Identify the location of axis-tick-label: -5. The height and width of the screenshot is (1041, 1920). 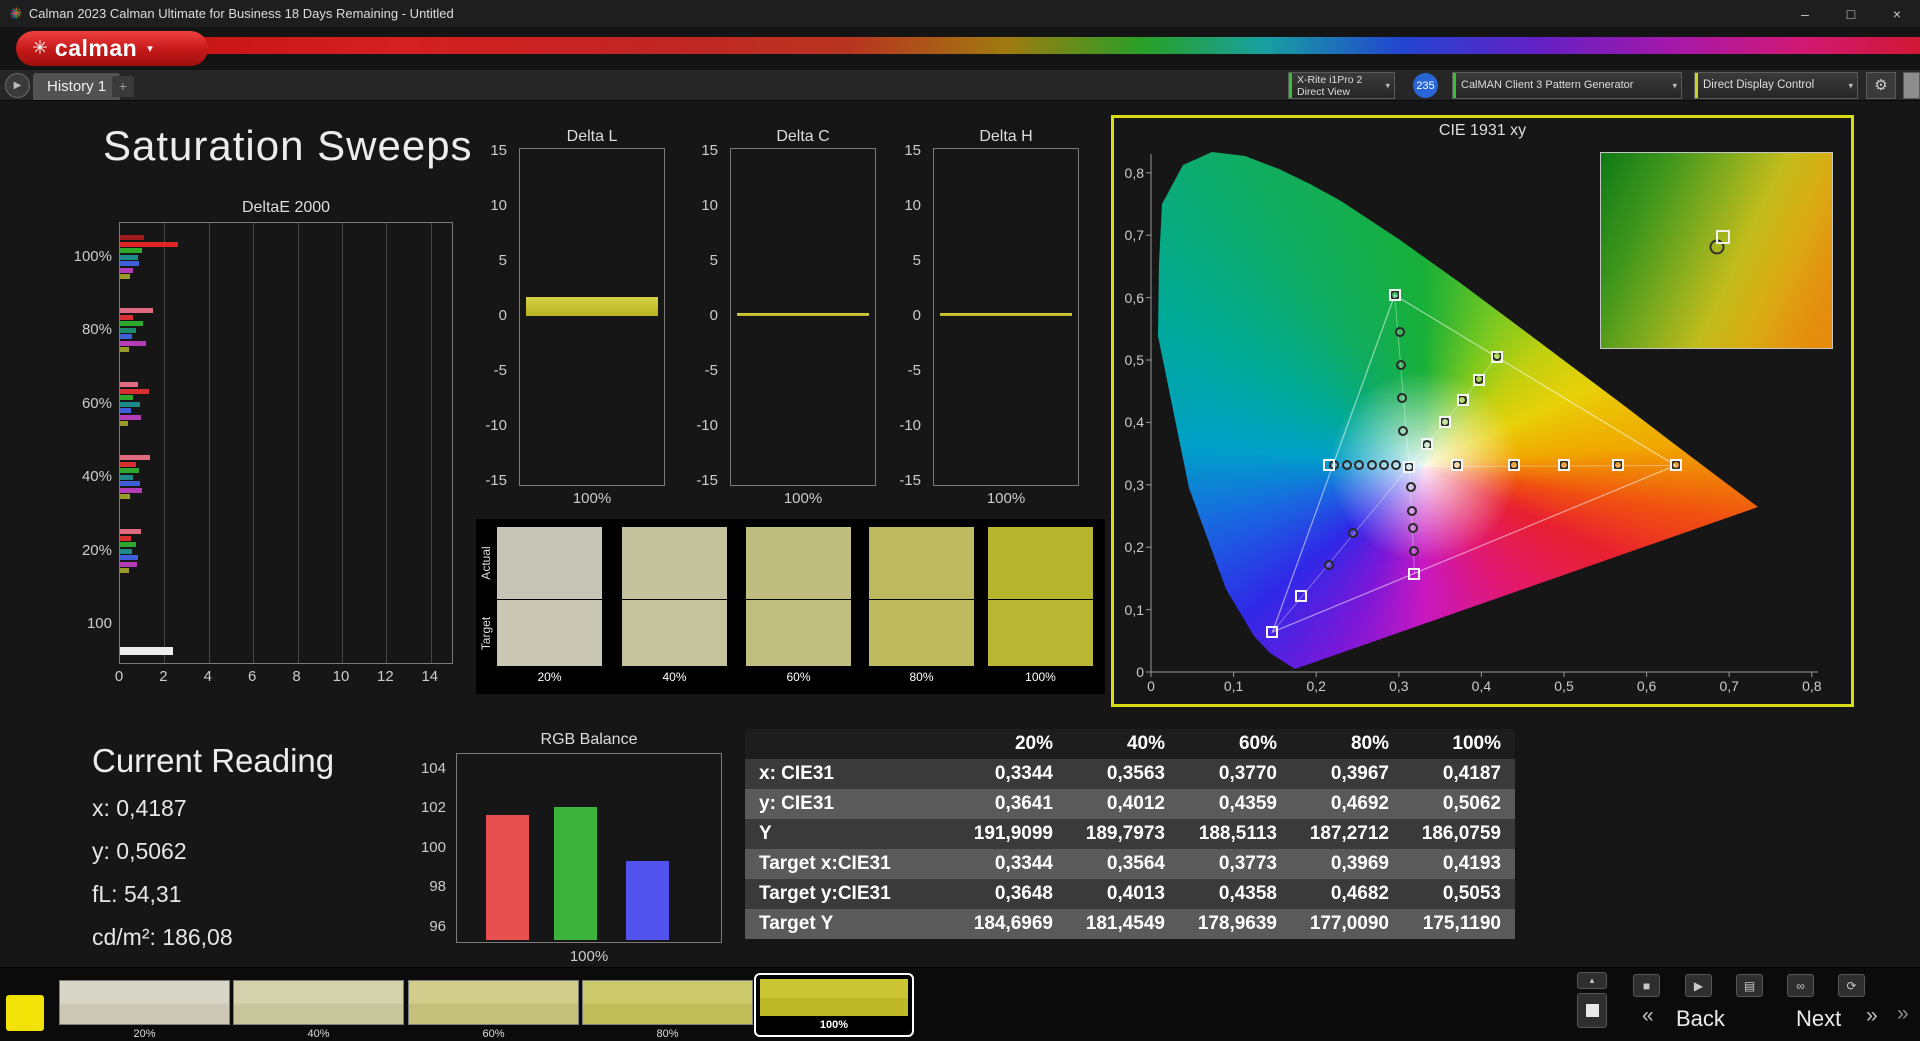
(914, 370).